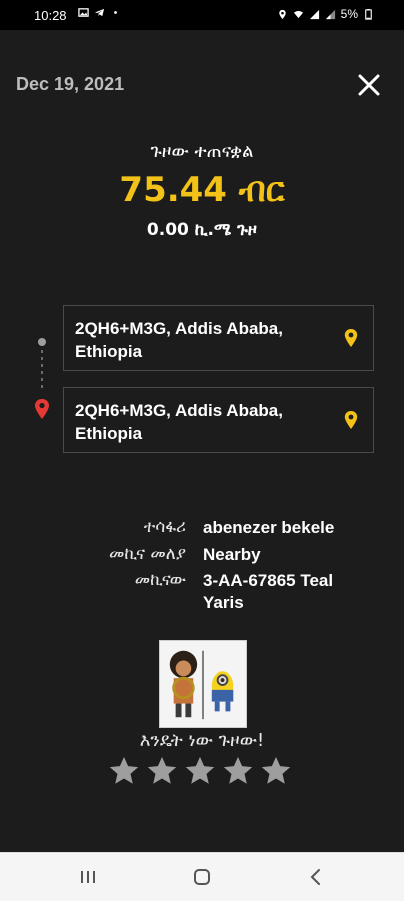 The height and width of the screenshot is (901, 404). What do you see at coordinates (202, 151) in the screenshot?
I see `trip-status-title: ጉዞው ተጠናቋል` at bounding box center [202, 151].